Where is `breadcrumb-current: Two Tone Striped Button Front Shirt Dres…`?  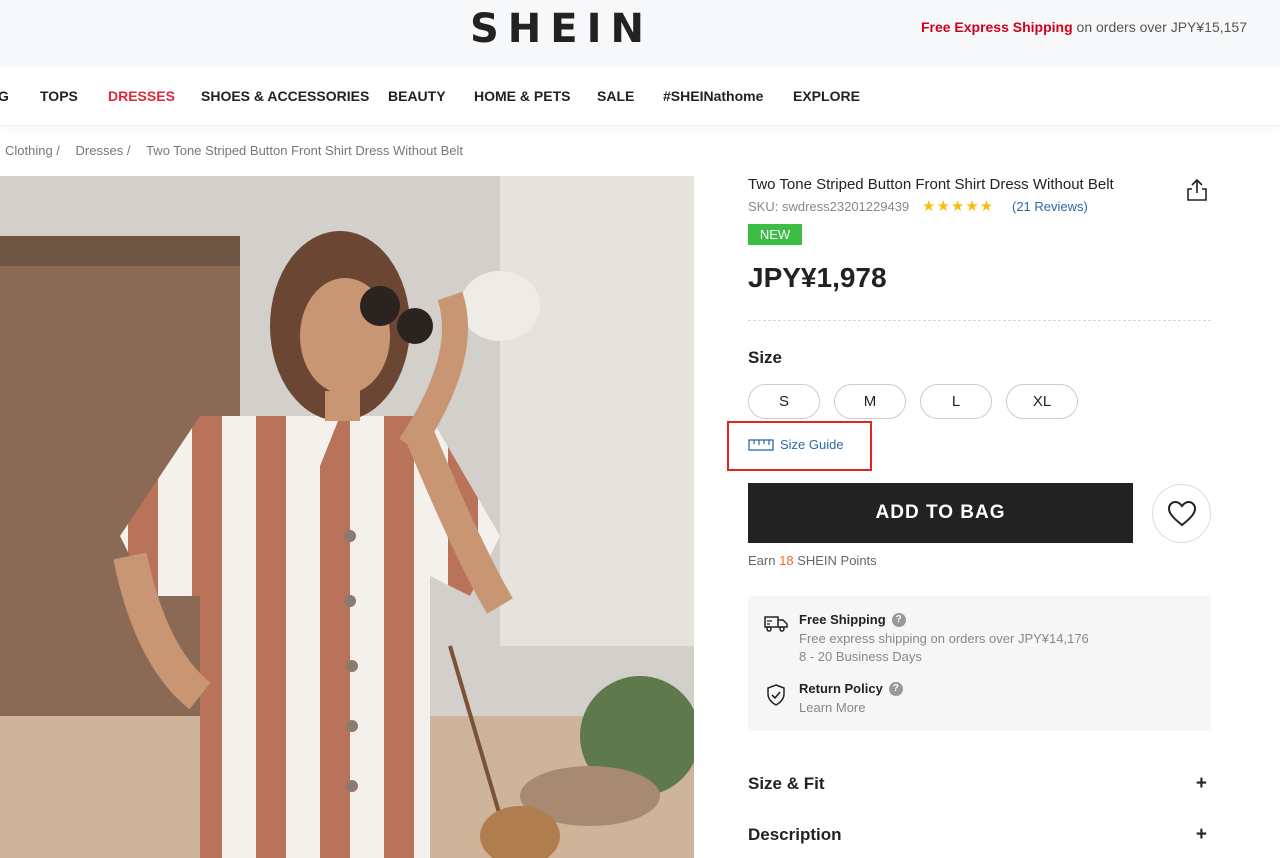 breadcrumb-current: Two Tone Striped Button Front Shirt Dres… is located at coordinates (305, 150).